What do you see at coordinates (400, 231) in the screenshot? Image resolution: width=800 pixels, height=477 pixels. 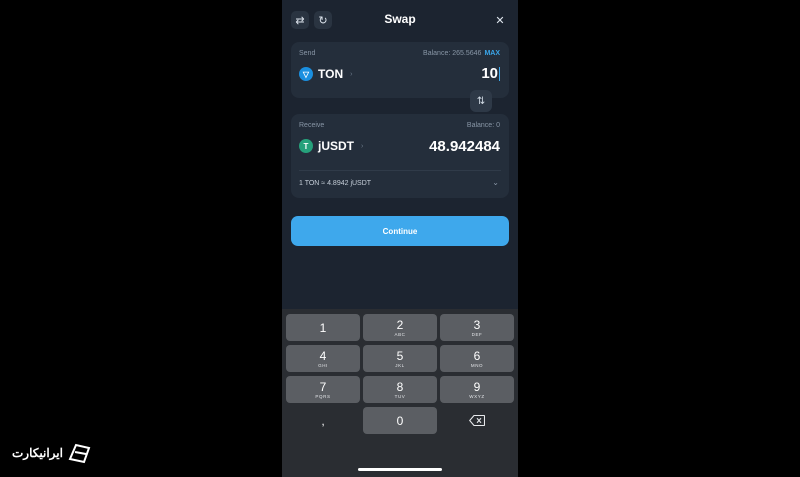 I see `continue-button: Continue` at bounding box center [400, 231].